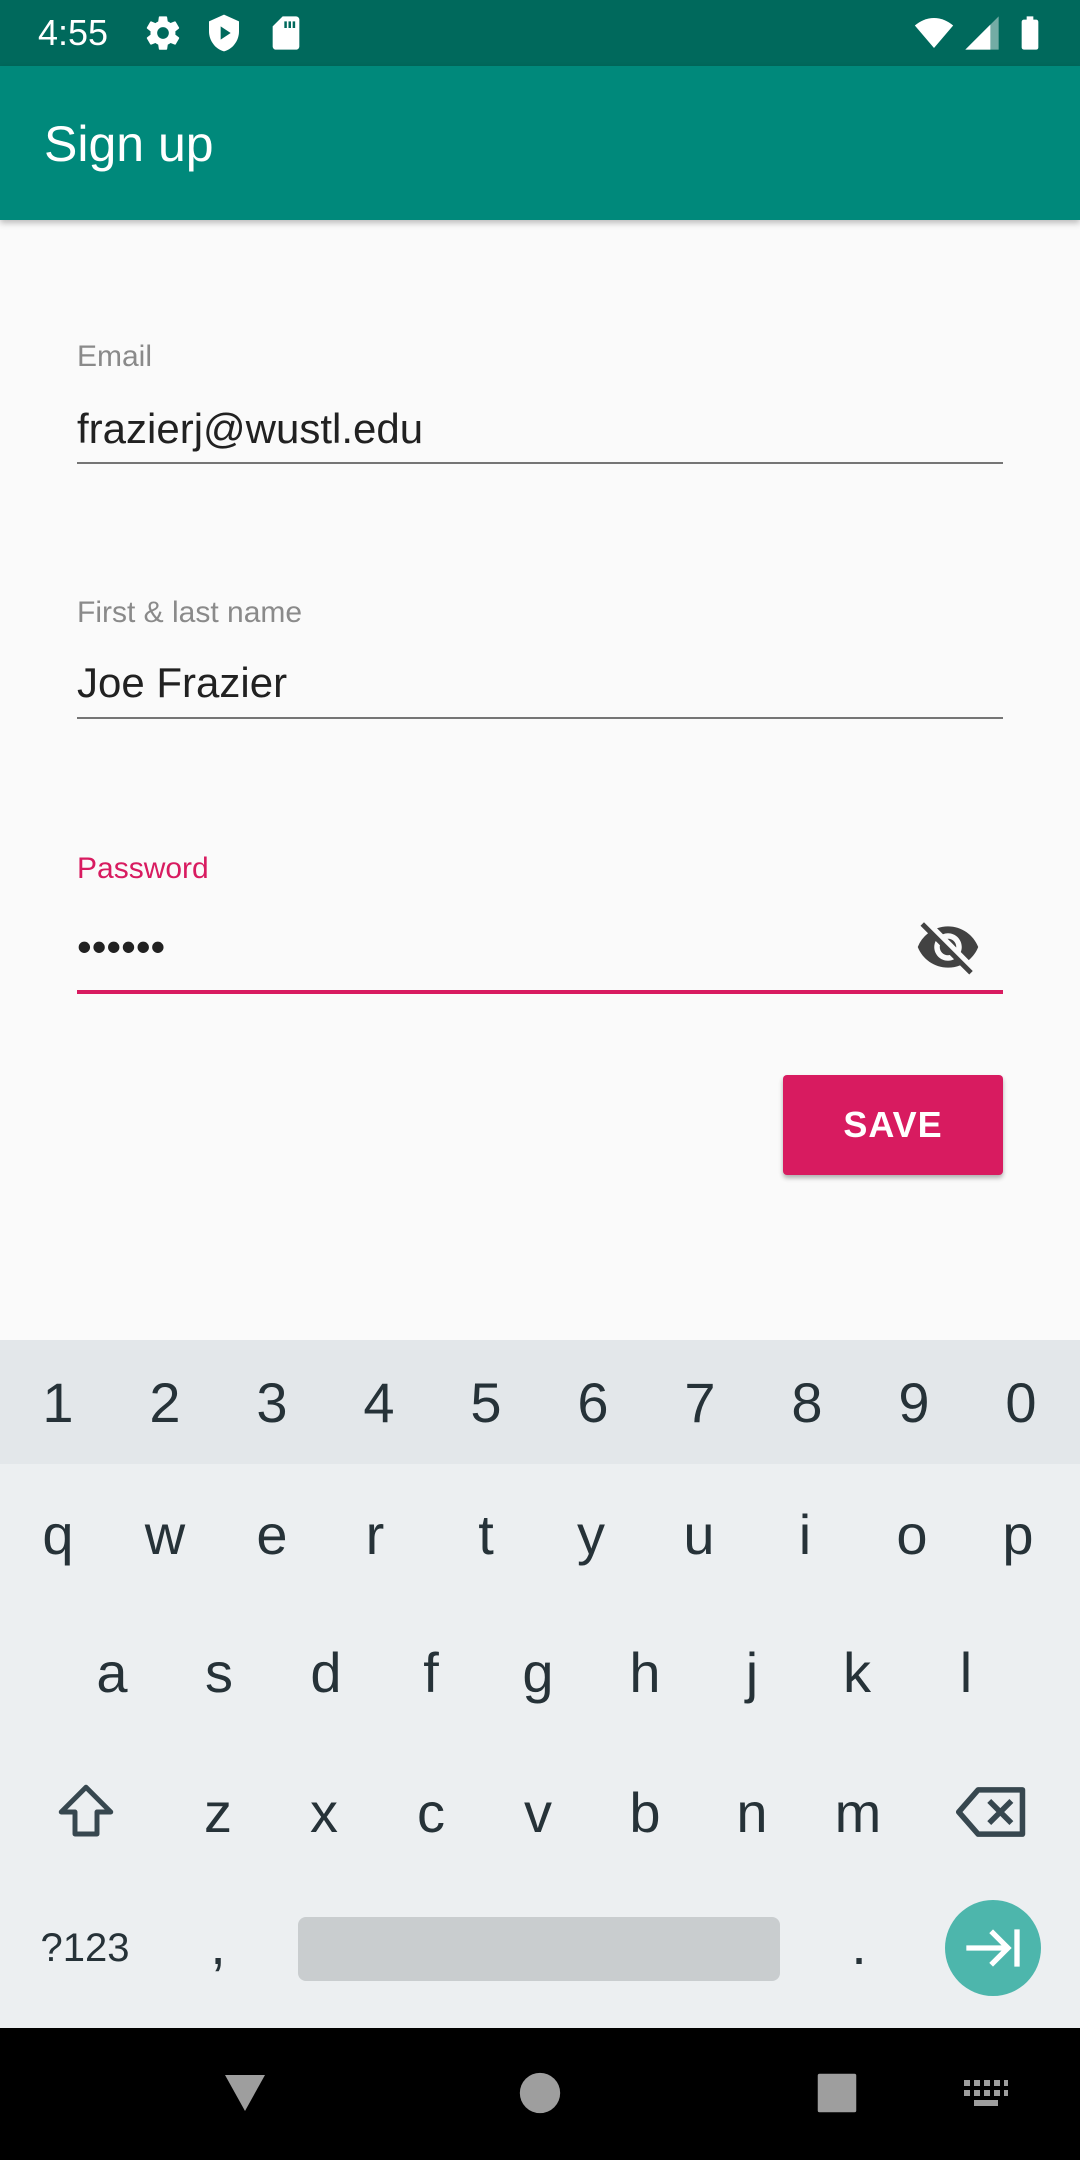 The width and height of the screenshot is (1080, 2160). What do you see at coordinates (58, 1534) in the screenshot?
I see `key-q: q` at bounding box center [58, 1534].